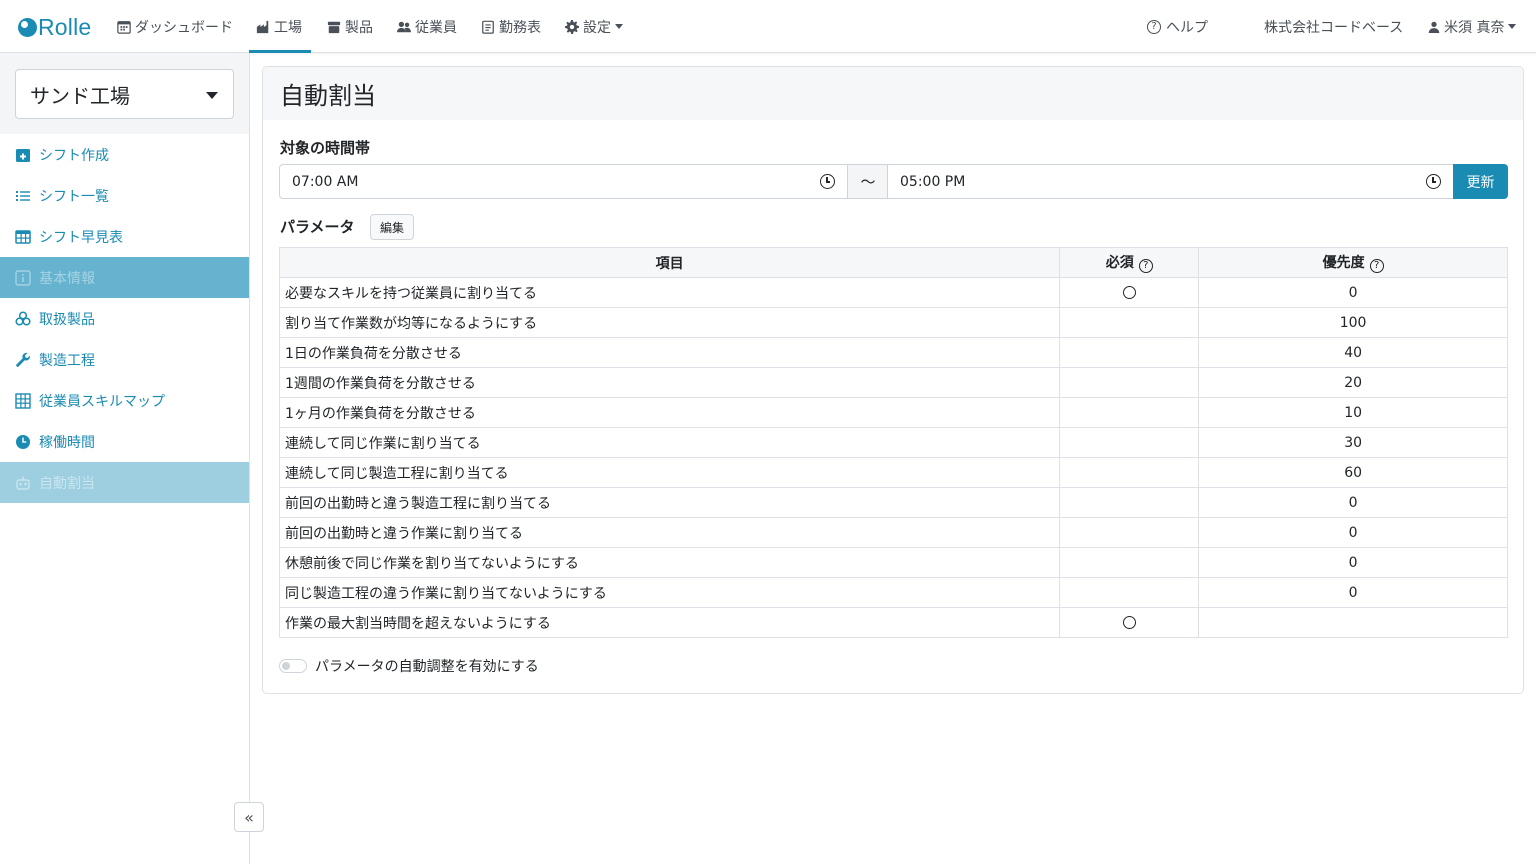 This screenshot has width=1536, height=864. I want to click on nav-employees: 従業員, so click(427, 26).